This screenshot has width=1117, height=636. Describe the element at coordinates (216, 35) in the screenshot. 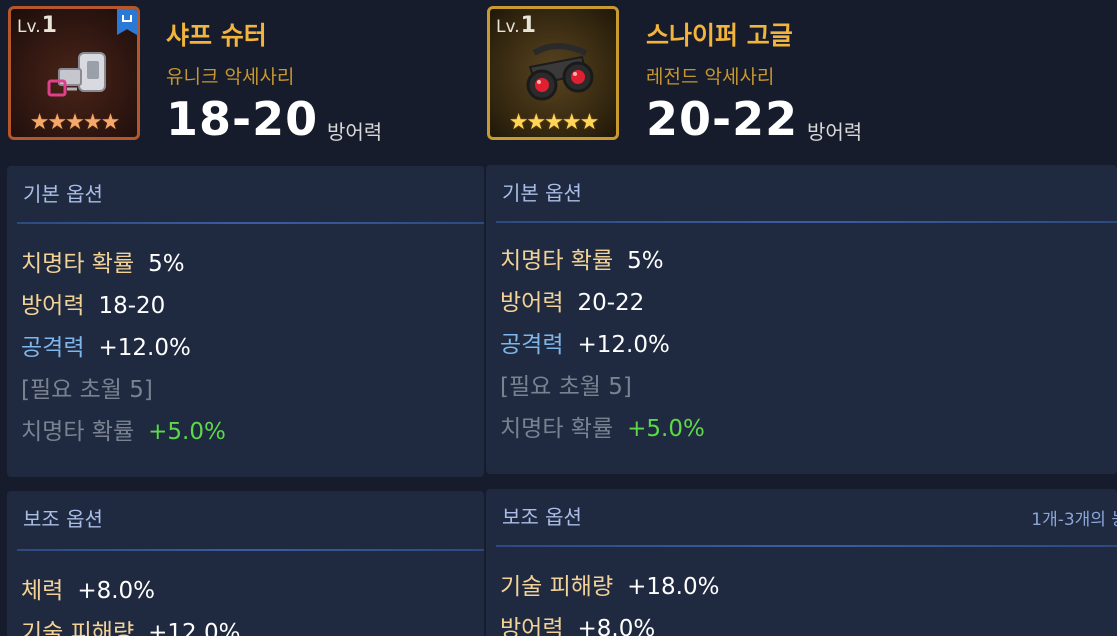

I see `item-name: 샤프 슈터` at that location.